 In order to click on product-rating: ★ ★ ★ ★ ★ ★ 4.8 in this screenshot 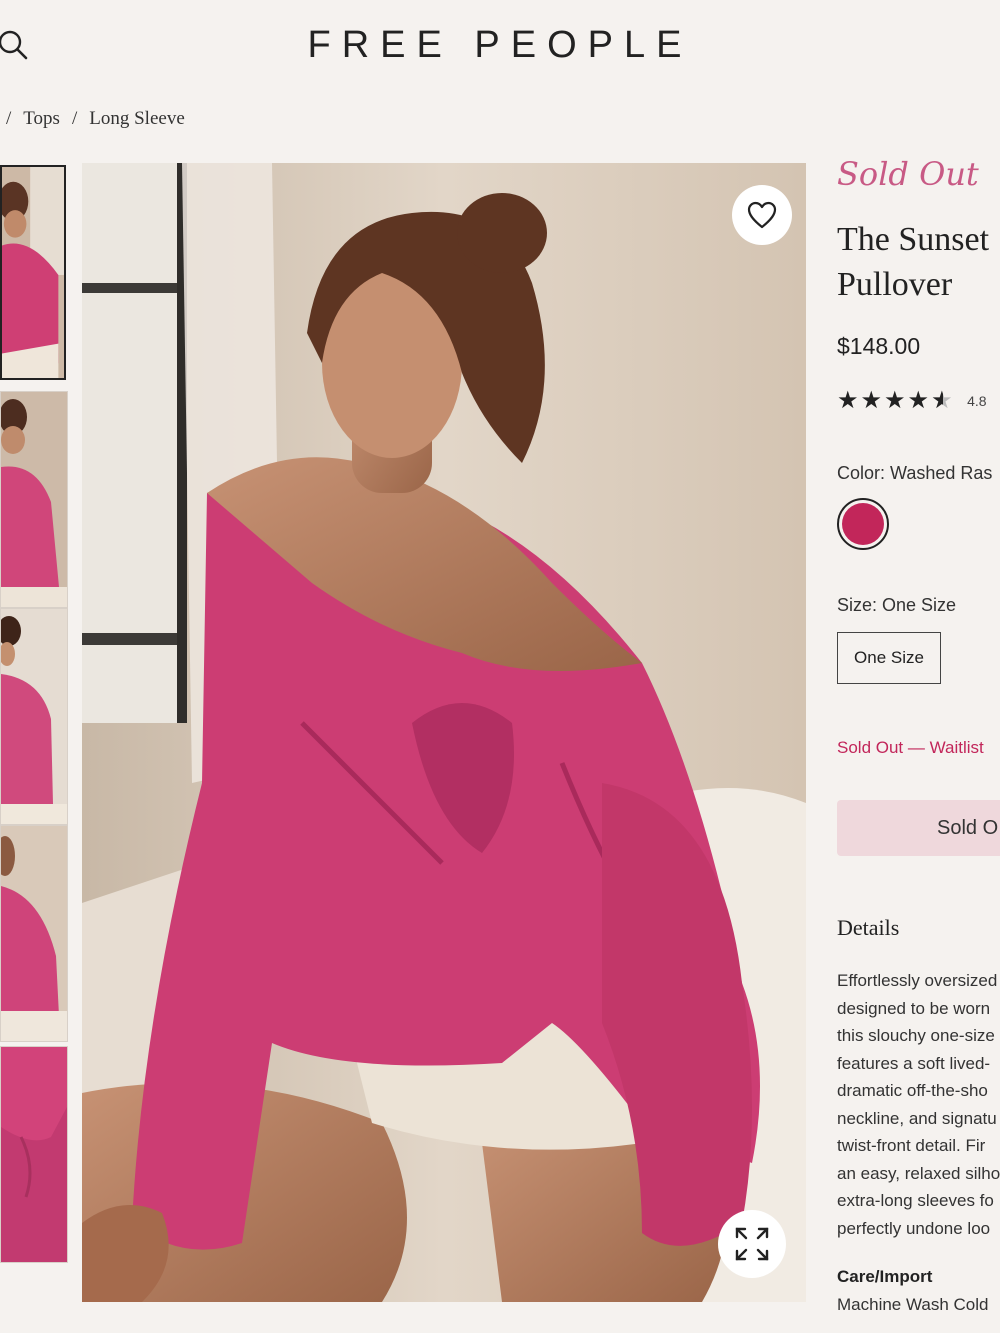, I will do `click(912, 401)`.